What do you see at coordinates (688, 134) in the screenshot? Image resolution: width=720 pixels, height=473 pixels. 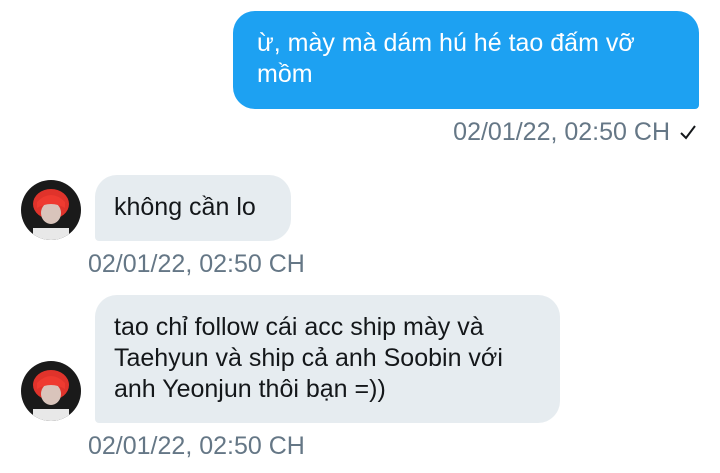 I see `check-icon` at bounding box center [688, 134].